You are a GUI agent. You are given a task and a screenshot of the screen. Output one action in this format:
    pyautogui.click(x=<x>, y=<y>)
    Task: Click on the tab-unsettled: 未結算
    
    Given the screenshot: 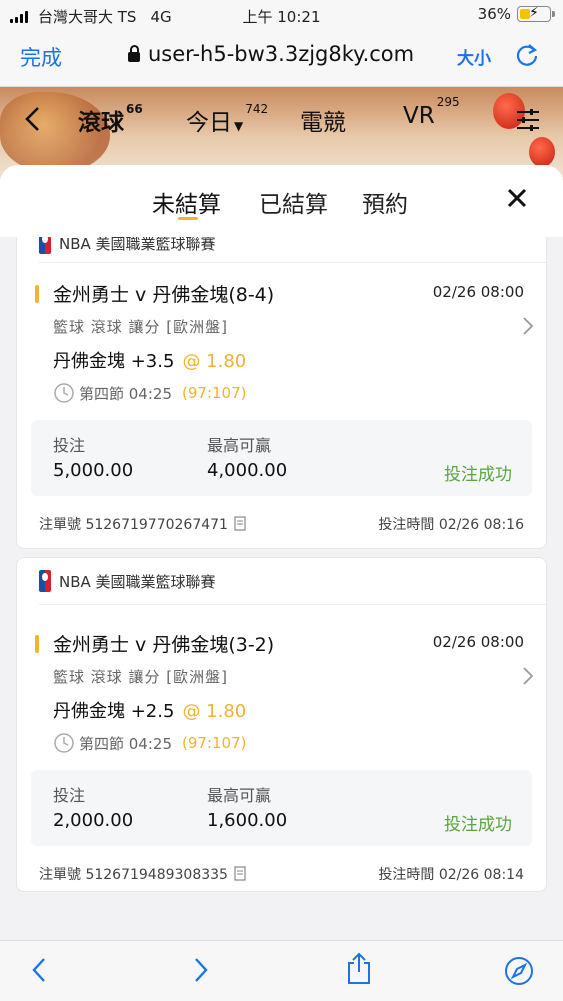 What is the action you would take?
    pyautogui.click(x=186, y=202)
    